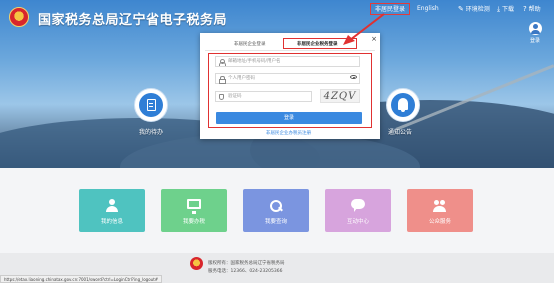  I want to click on download-label: 下载, so click(508, 9).